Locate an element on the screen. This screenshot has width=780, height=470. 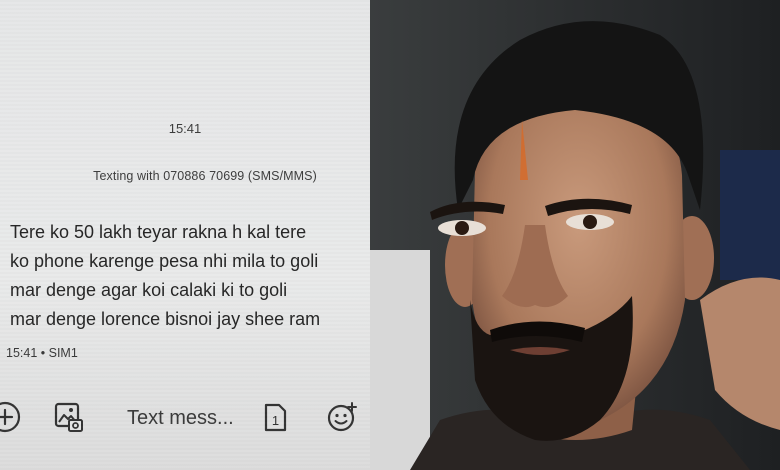
texting-with-label: Texting with 070886 70699 (SMS/MMS) is located at coordinates (205, 176).